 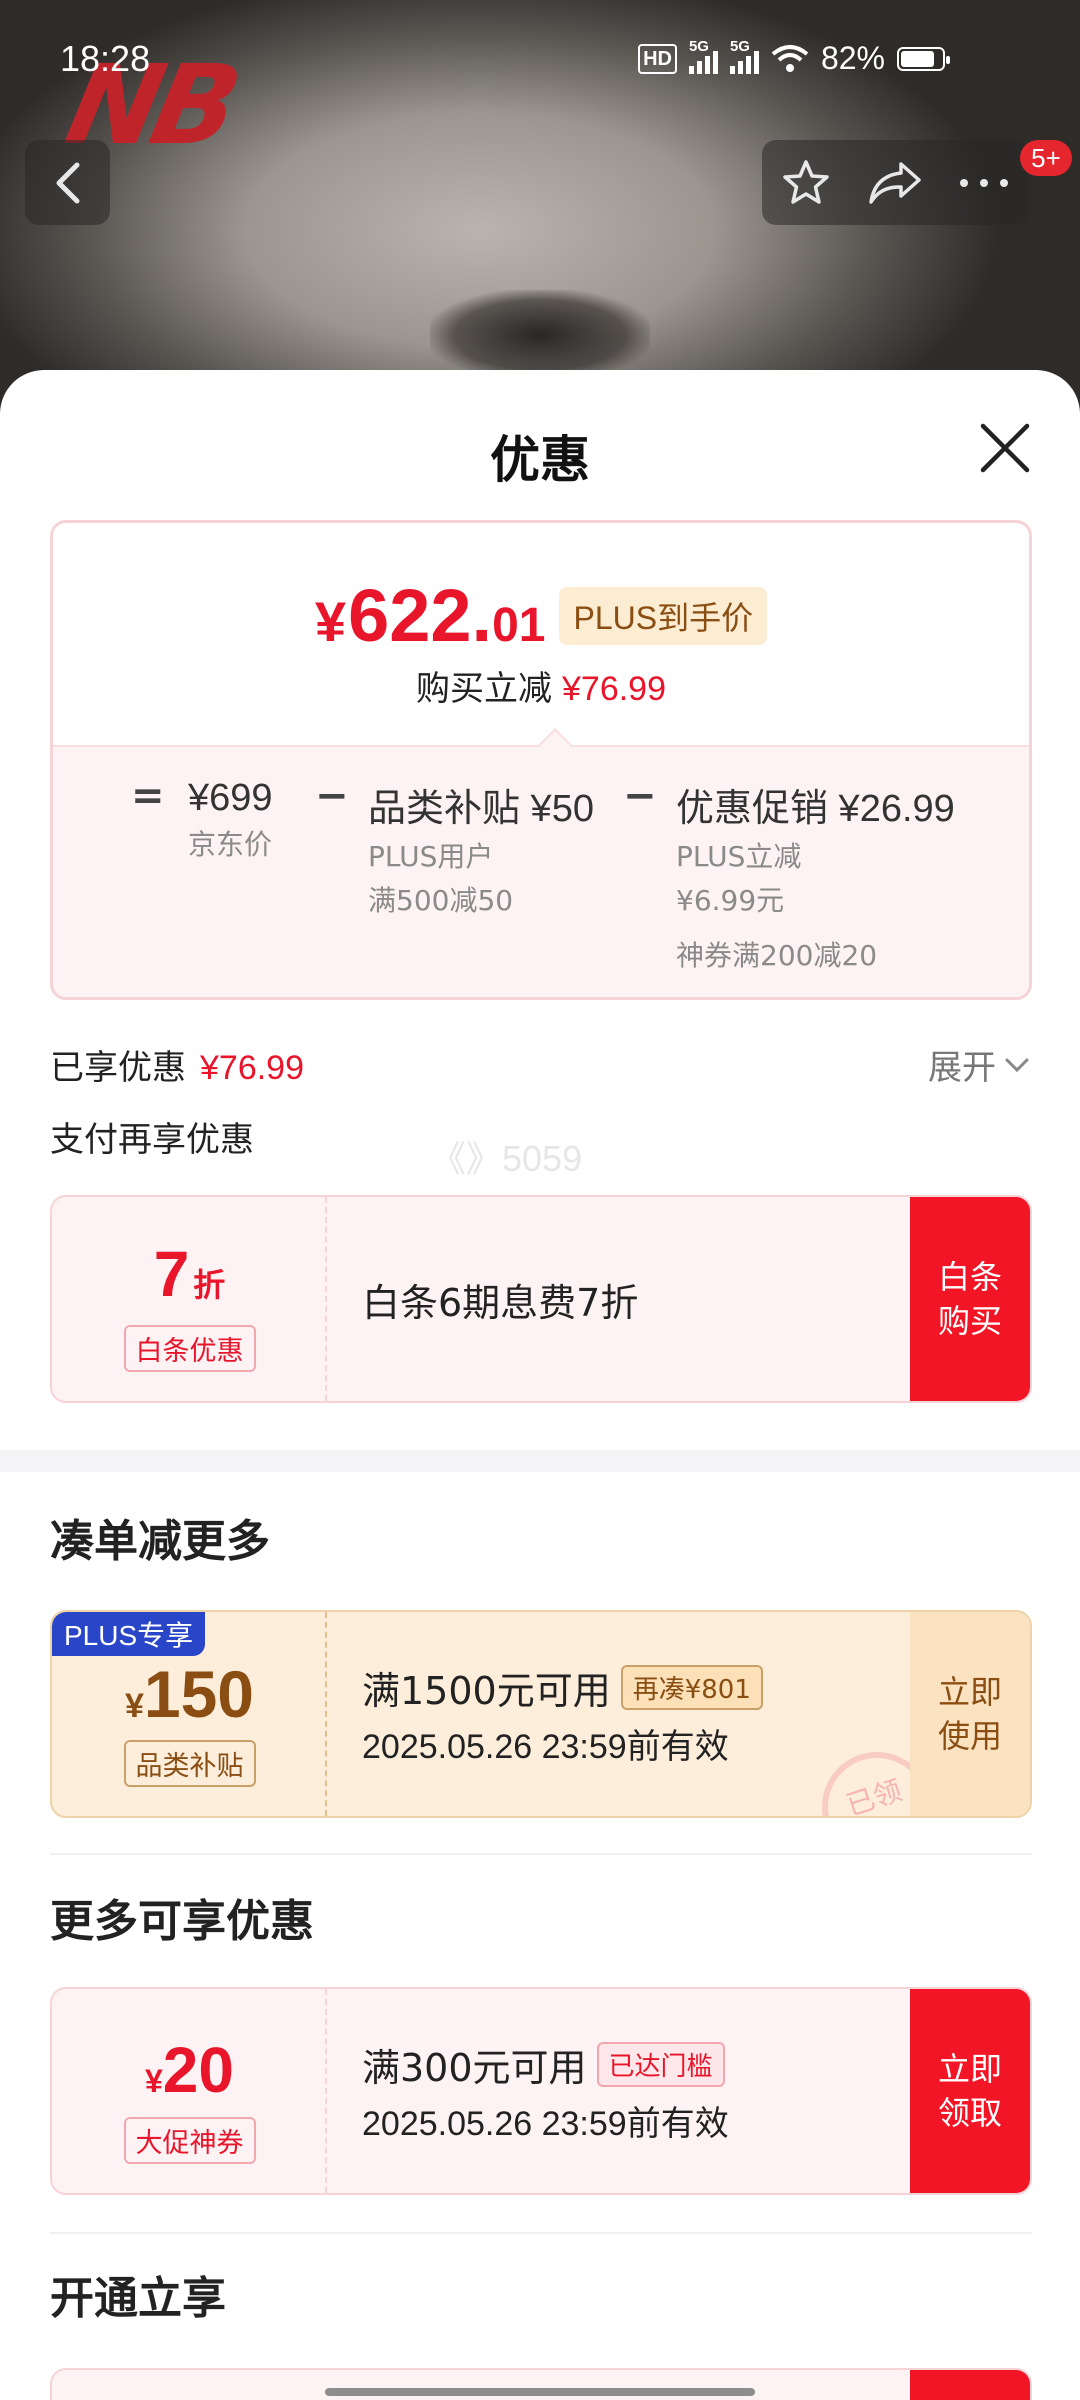 What do you see at coordinates (979, 1064) in the screenshot?
I see `expand-button: 展开` at bounding box center [979, 1064].